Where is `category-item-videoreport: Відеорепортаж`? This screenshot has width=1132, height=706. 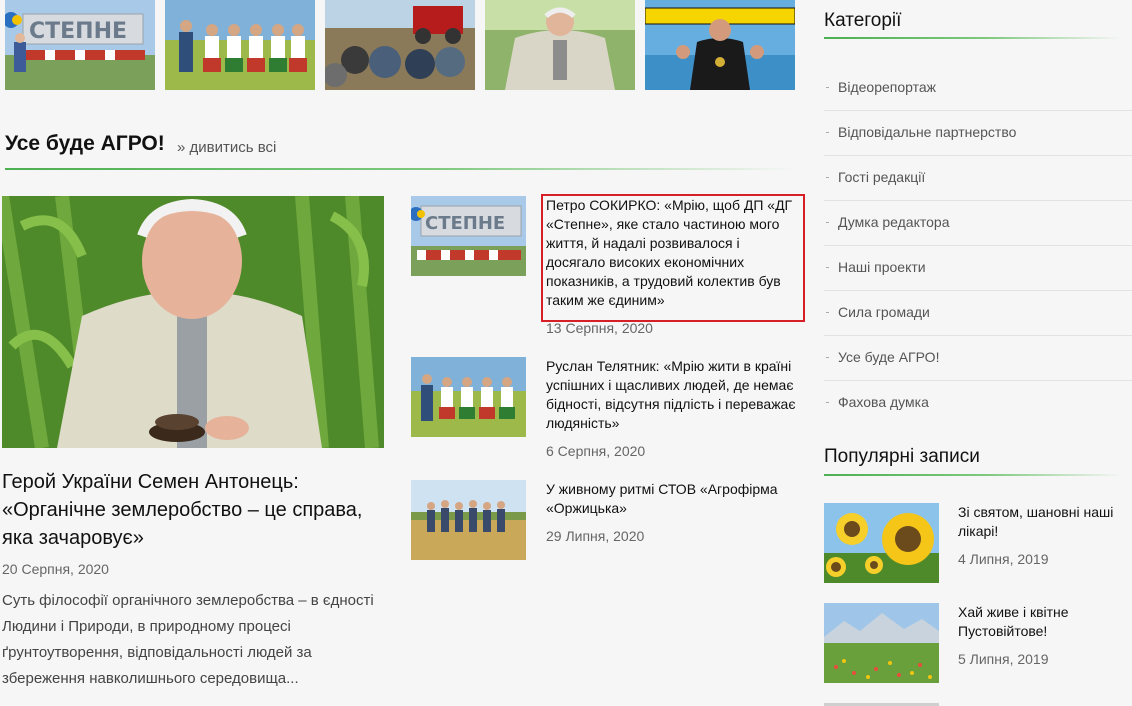 category-item-videoreport: Відеорепортаж is located at coordinates (978, 88).